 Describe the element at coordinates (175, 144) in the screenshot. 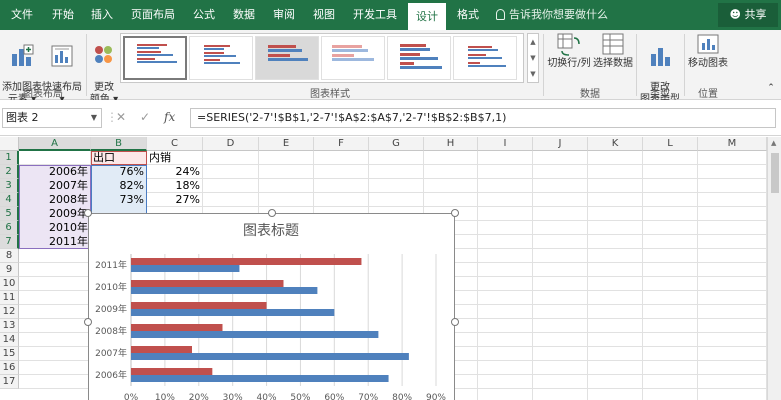

I see `column-header-c: C` at that location.